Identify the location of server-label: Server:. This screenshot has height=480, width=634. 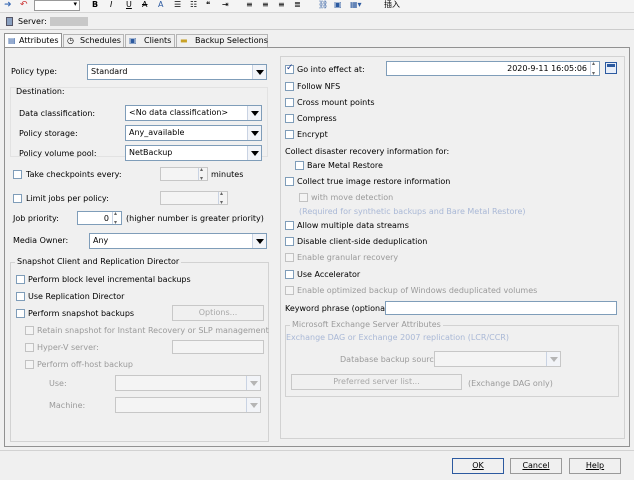
(32, 21).